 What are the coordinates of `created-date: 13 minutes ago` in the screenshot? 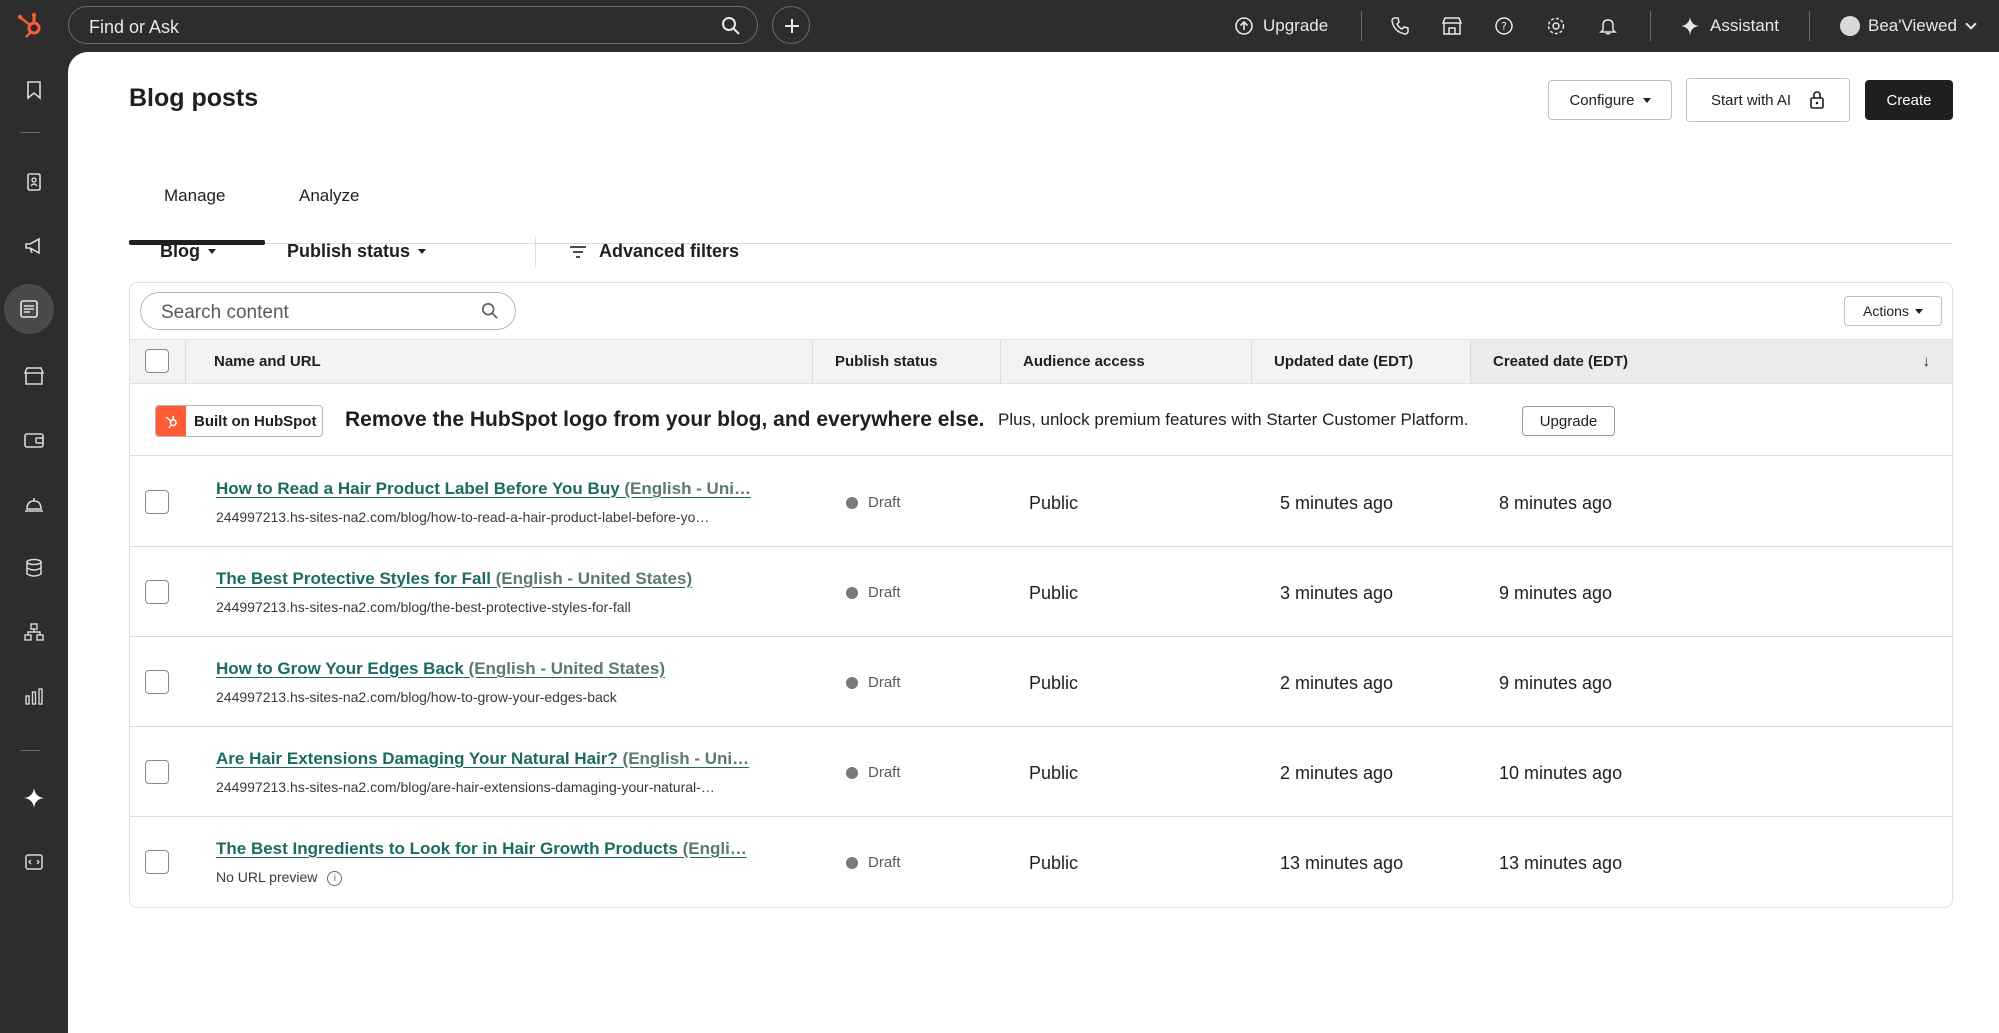 It's located at (1561, 863).